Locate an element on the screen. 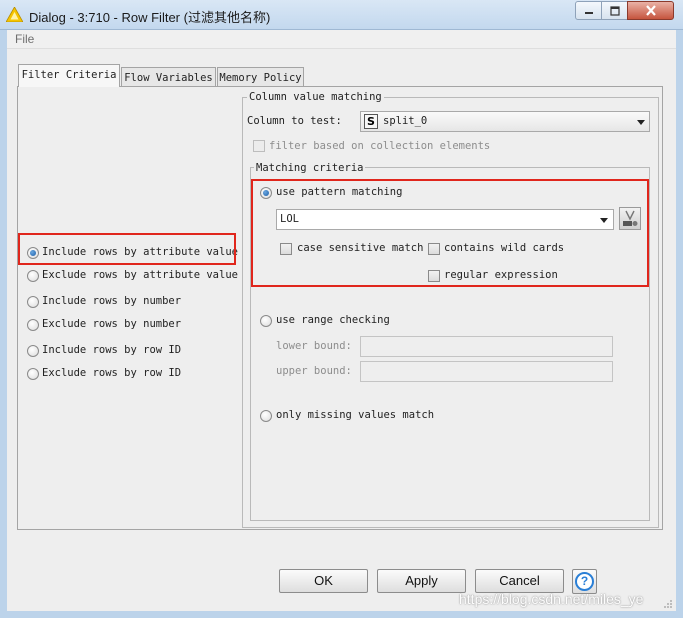  column-to-test-label: Column to test: is located at coordinates (294, 121).